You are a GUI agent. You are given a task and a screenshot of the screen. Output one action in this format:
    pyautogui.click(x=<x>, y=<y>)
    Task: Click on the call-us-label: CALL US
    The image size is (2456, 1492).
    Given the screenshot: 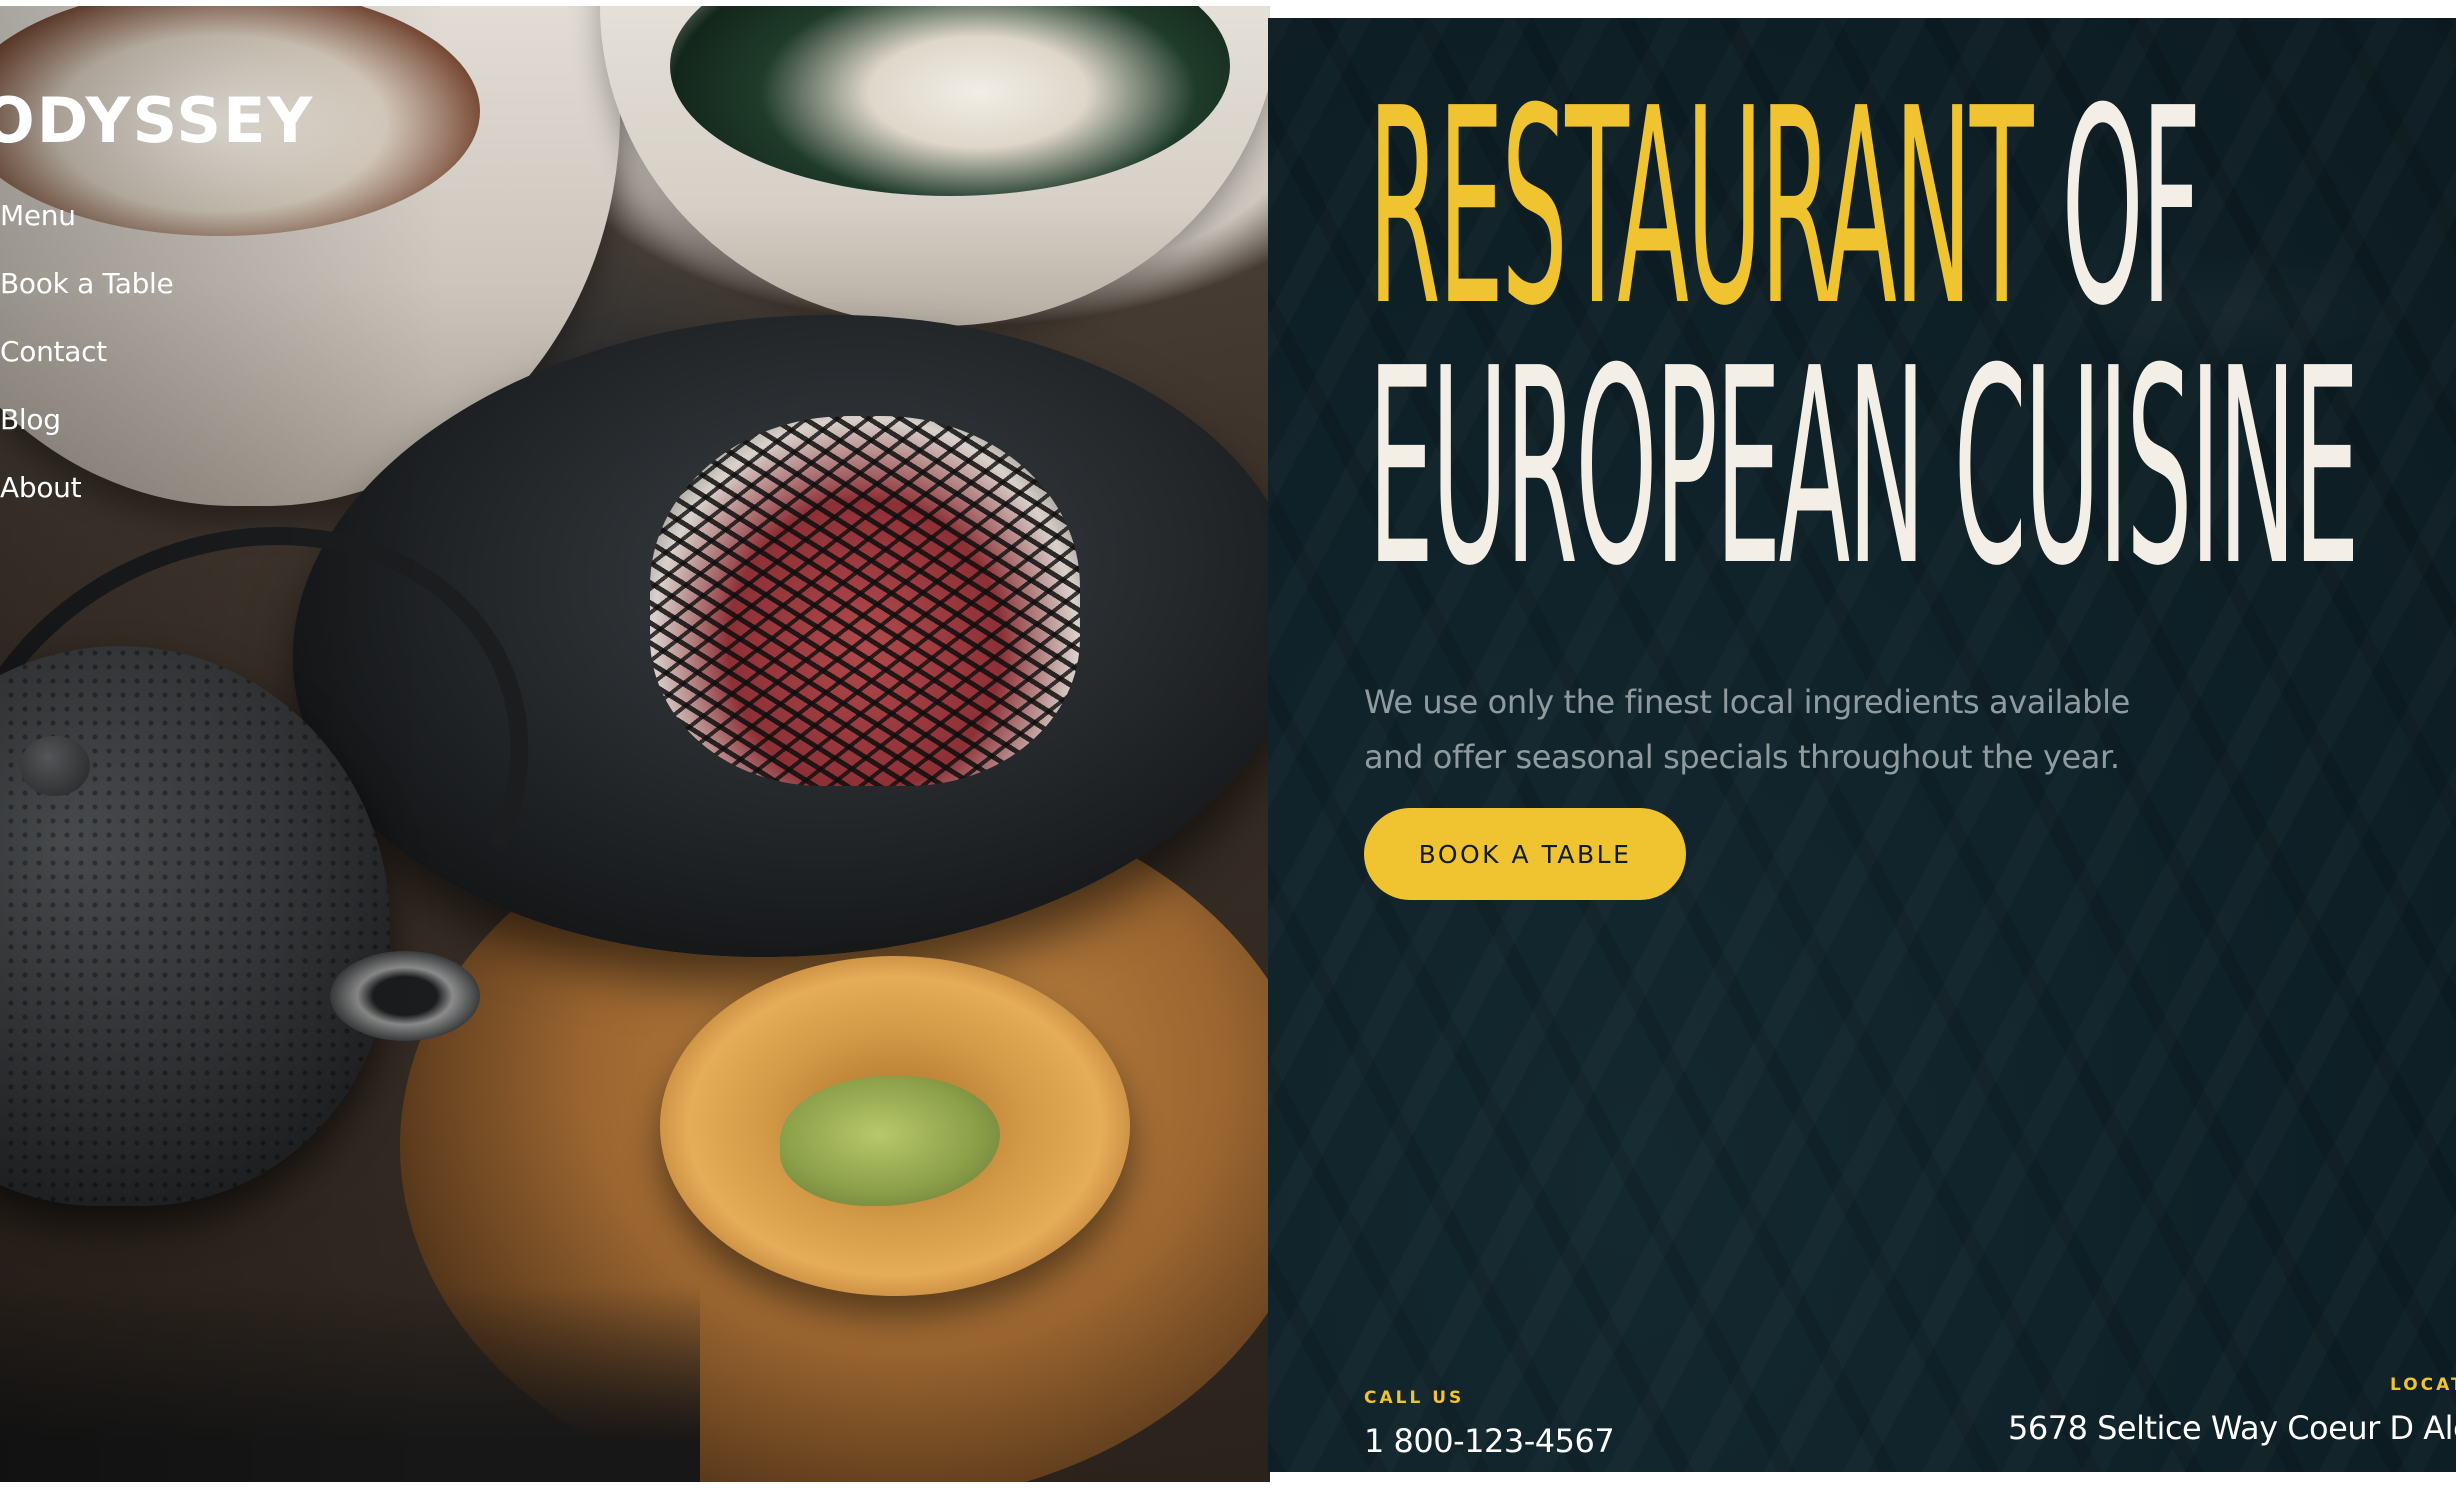 What is the action you would take?
    pyautogui.click(x=1414, y=1398)
    